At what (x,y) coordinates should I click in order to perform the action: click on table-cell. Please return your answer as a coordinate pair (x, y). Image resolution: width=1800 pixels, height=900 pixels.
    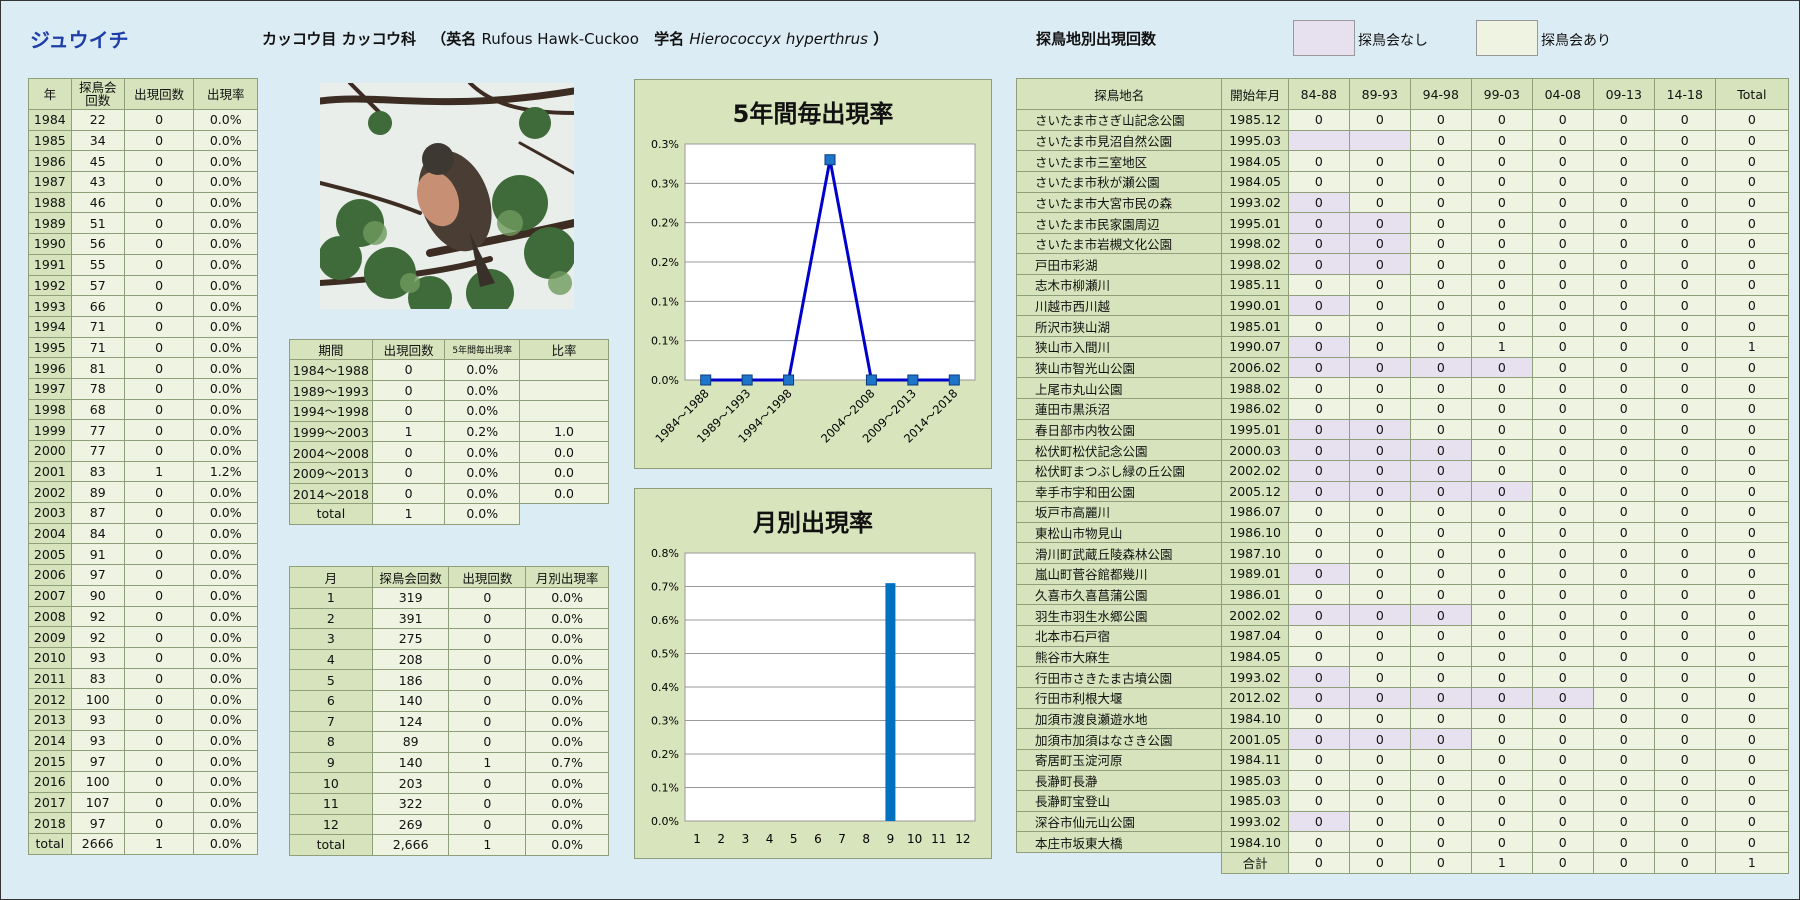
    Looking at the image, I should click on (564, 411).